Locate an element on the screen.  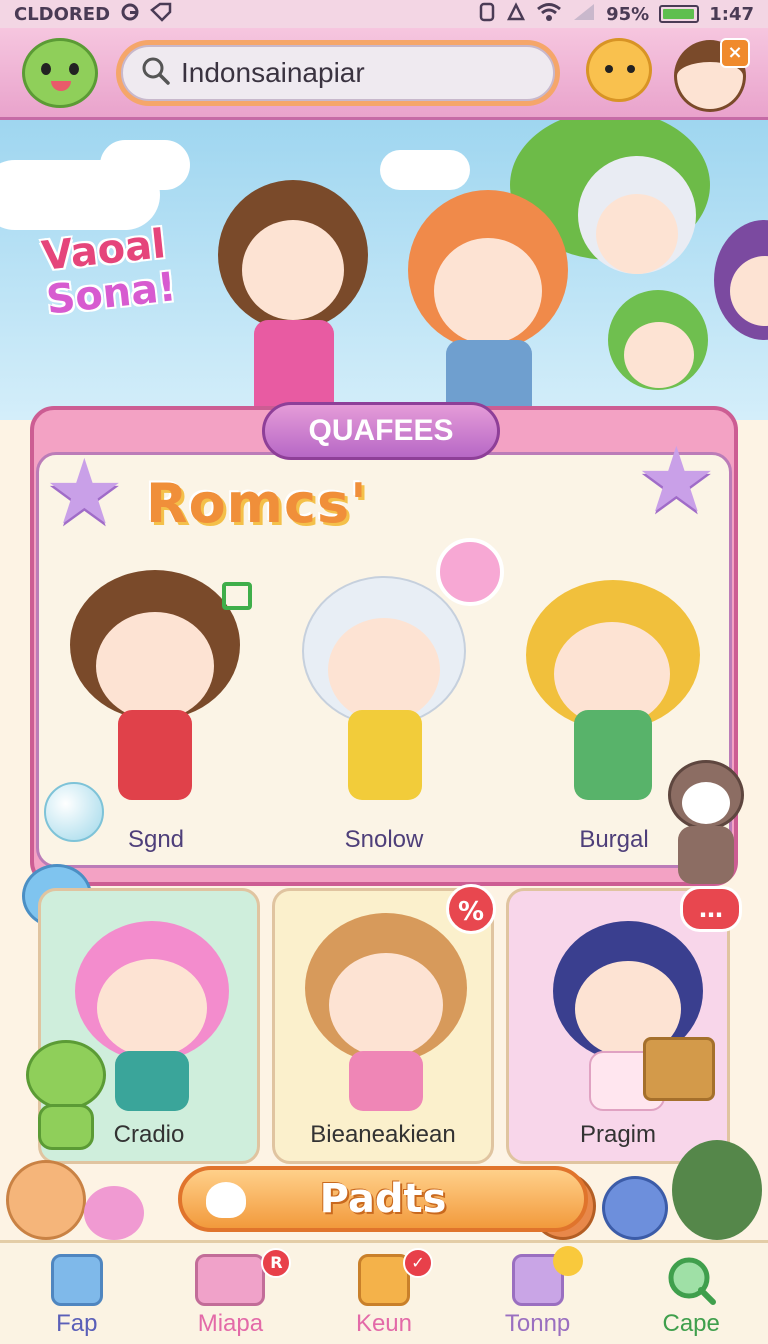
character-card: Snolow is located at coordinates (385, 710).